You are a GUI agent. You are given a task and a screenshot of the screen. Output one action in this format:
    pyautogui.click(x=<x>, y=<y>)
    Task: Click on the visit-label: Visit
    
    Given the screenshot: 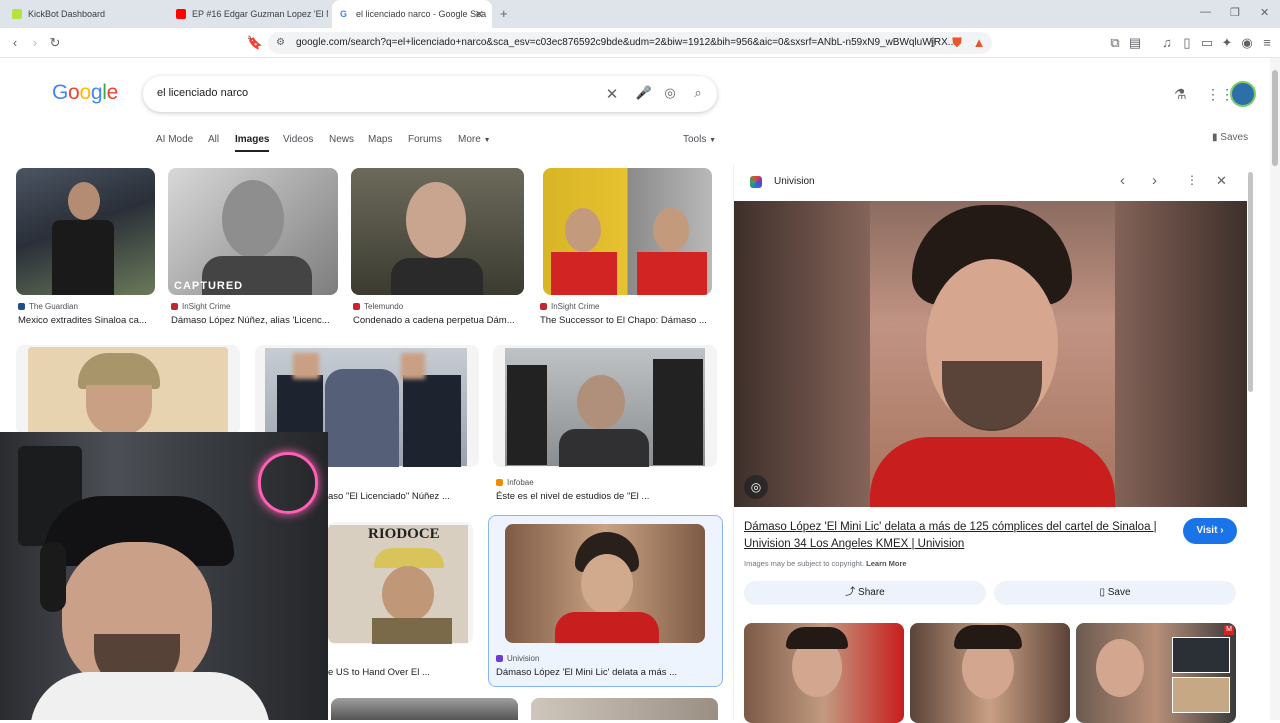 What is the action you would take?
    pyautogui.click(x=1207, y=530)
    